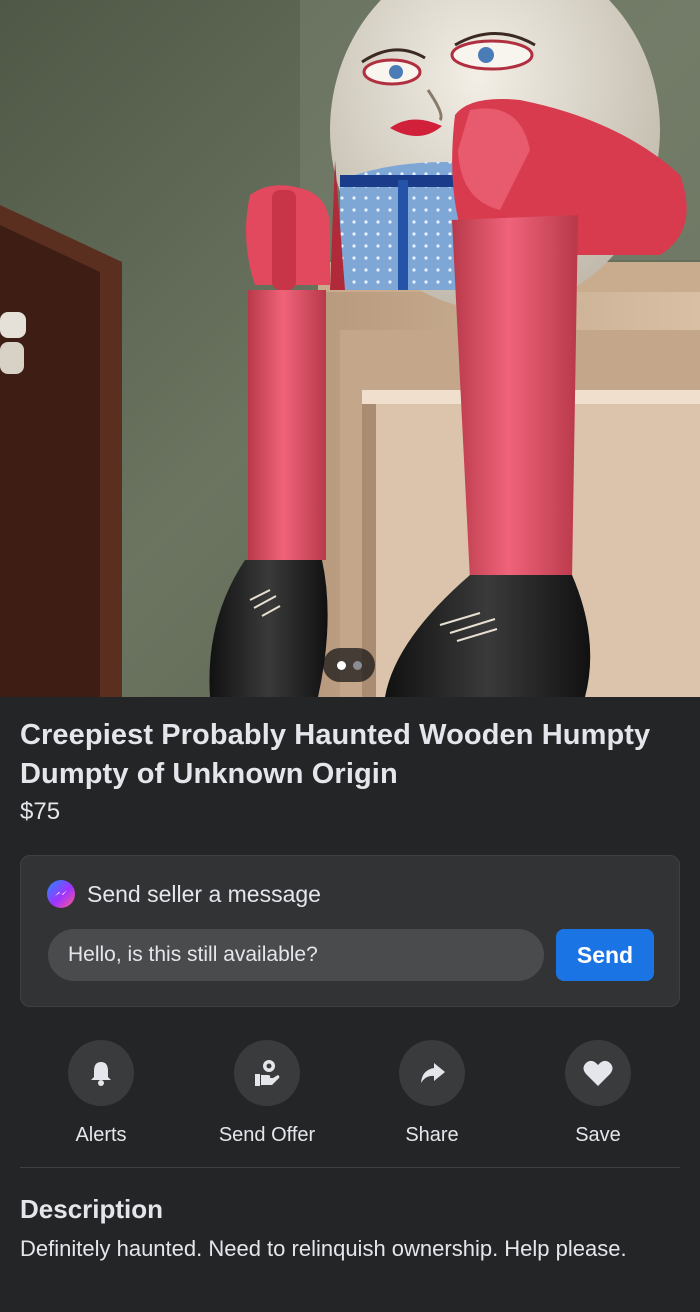 This screenshot has height=1312, width=700. Describe the element at coordinates (349, 665) in the screenshot. I see `photo-pager` at that location.